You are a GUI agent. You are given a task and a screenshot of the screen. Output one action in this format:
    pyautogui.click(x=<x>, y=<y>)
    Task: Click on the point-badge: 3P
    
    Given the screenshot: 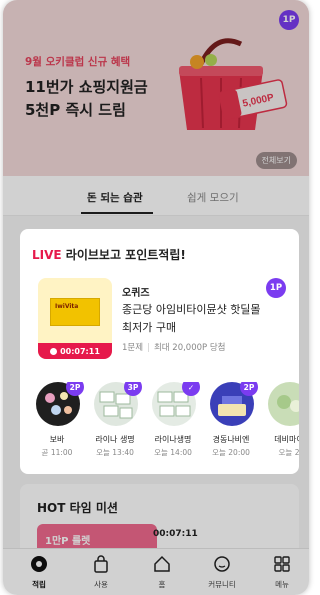 What is the action you would take?
    pyautogui.click(x=133, y=389)
    